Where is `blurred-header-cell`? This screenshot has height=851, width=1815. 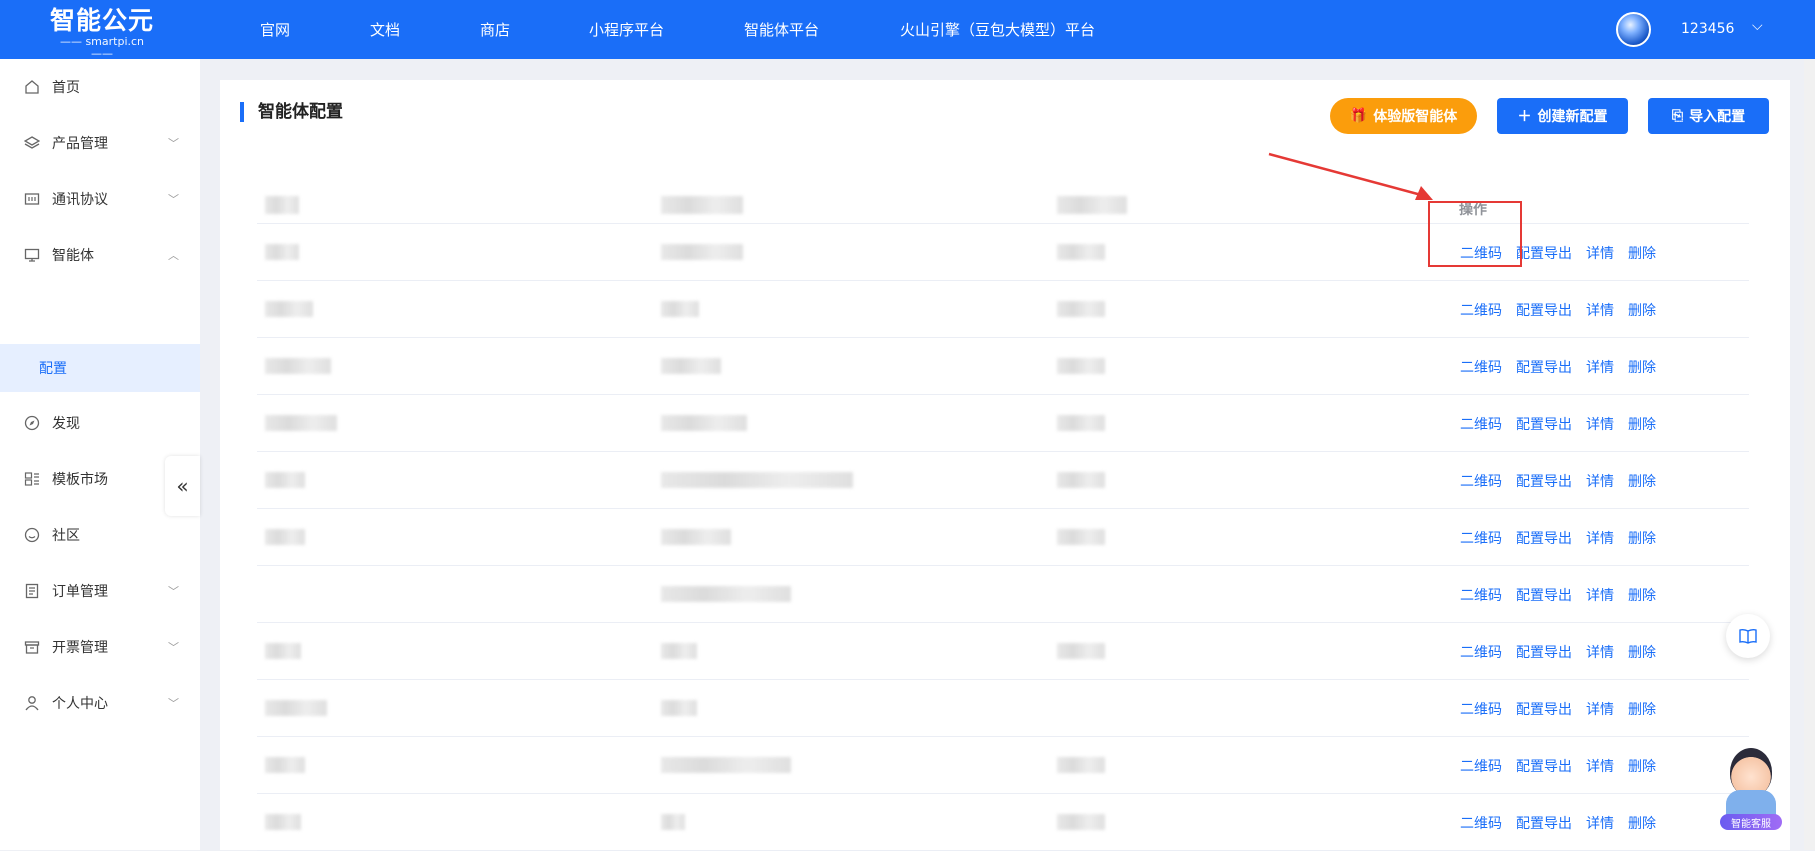
blurred-header-cell is located at coordinates (282, 205).